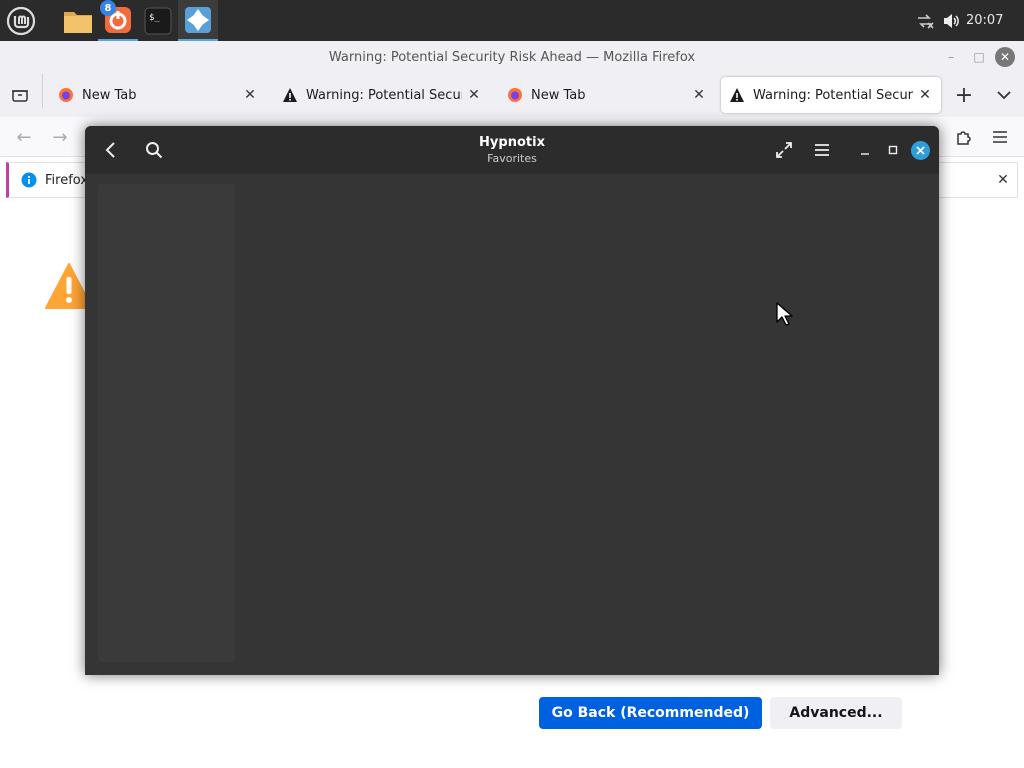 This screenshot has height=768, width=1024. Describe the element at coordinates (964, 137) in the screenshot. I see `extensions-icon` at that location.